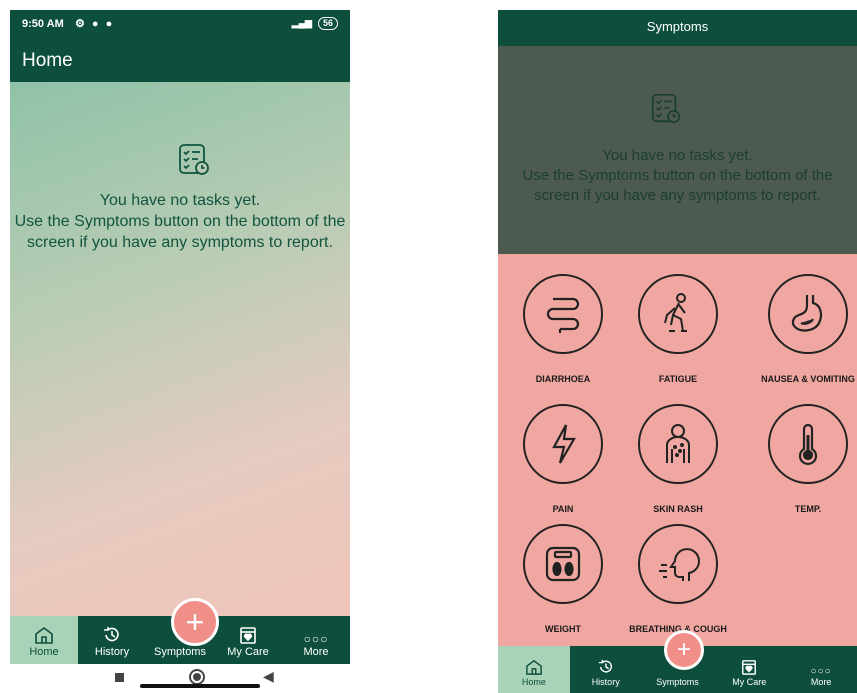 Image resolution: width=857 pixels, height=693 pixels. Describe the element at coordinates (180, 678) in the screenshot. I see `system-nav-bar: ◀` at that location.